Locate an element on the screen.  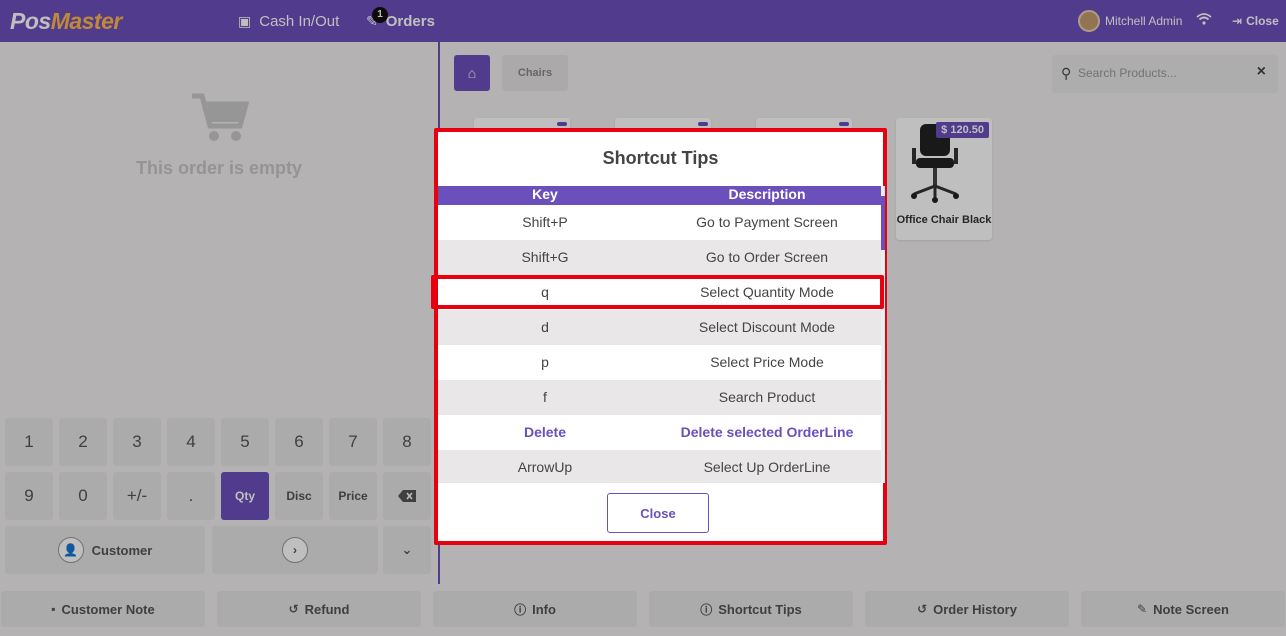
row-description: Go to Payment Screen is located at coordinates (767, 222).